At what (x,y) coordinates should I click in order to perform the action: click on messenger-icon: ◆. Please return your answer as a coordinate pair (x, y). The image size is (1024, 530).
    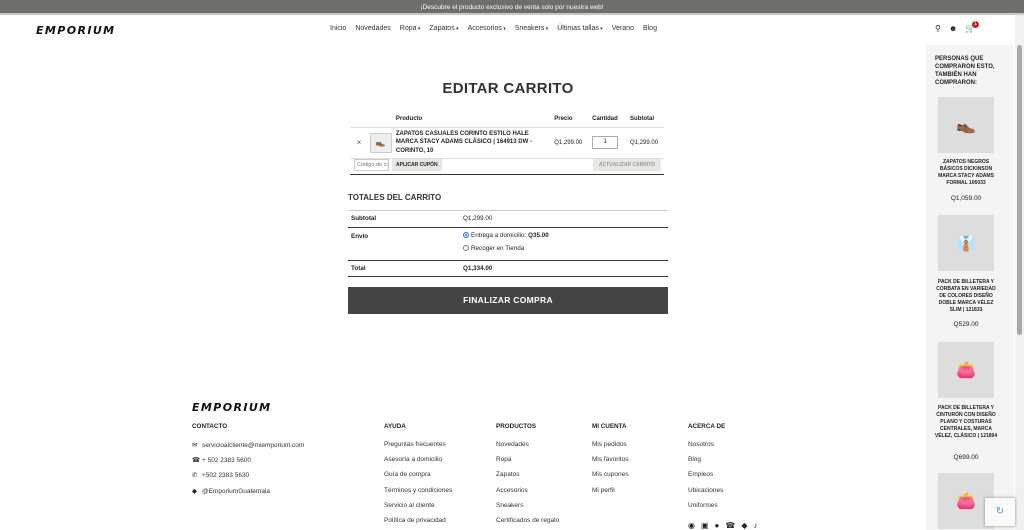
    Looking at the image, I should click on (744, 525).